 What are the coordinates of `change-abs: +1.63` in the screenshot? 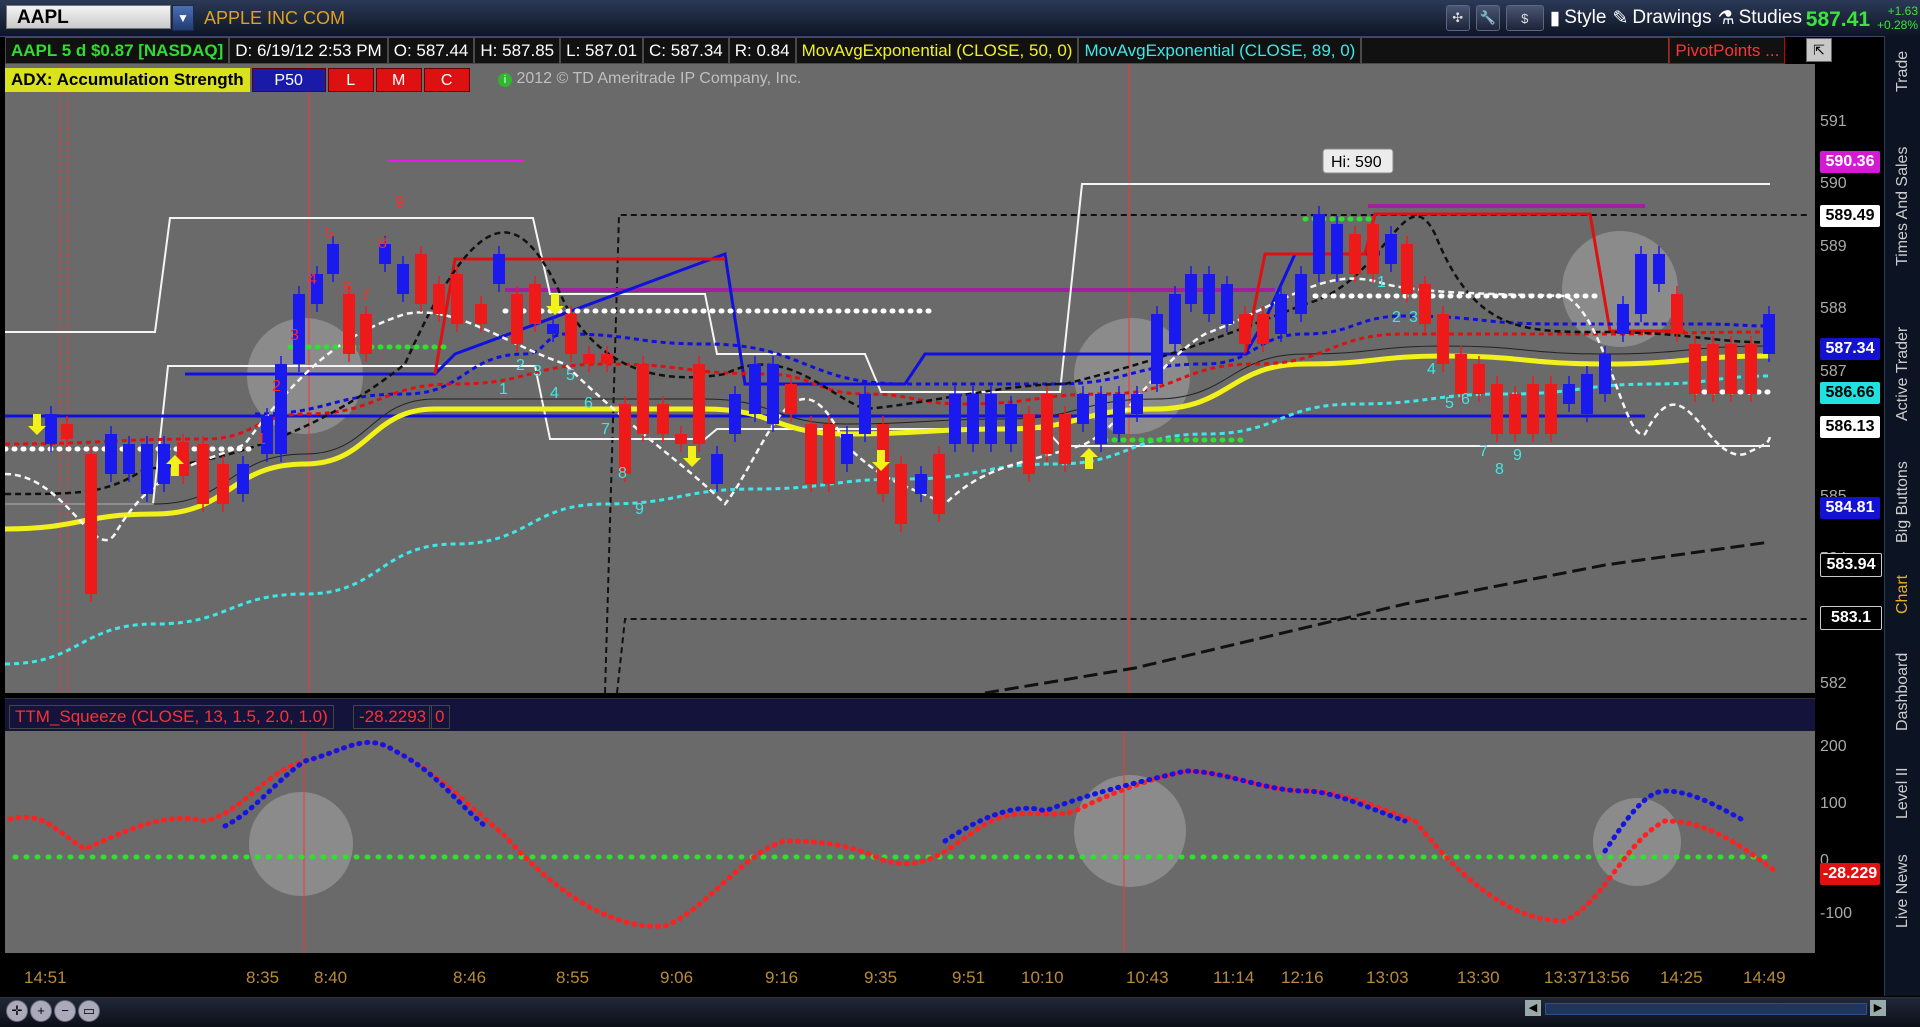 It's located at (1902, 11).